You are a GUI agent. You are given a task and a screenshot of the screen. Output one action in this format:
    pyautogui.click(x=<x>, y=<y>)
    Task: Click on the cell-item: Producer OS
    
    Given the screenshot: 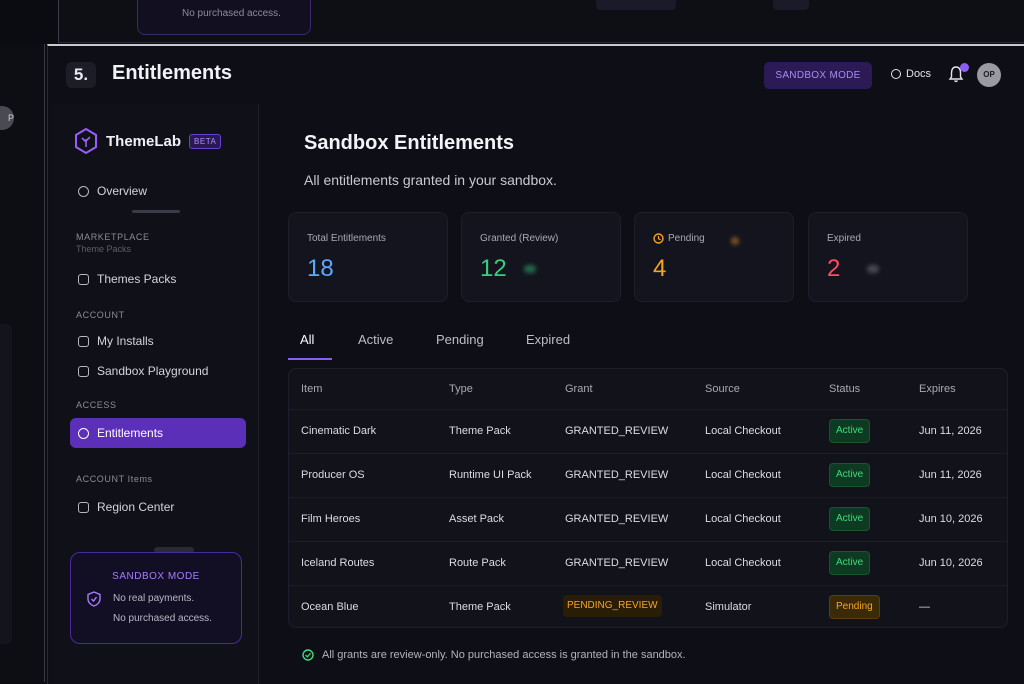 What is the action you would take?
    pyautogui.click(x=333, y=475)
    